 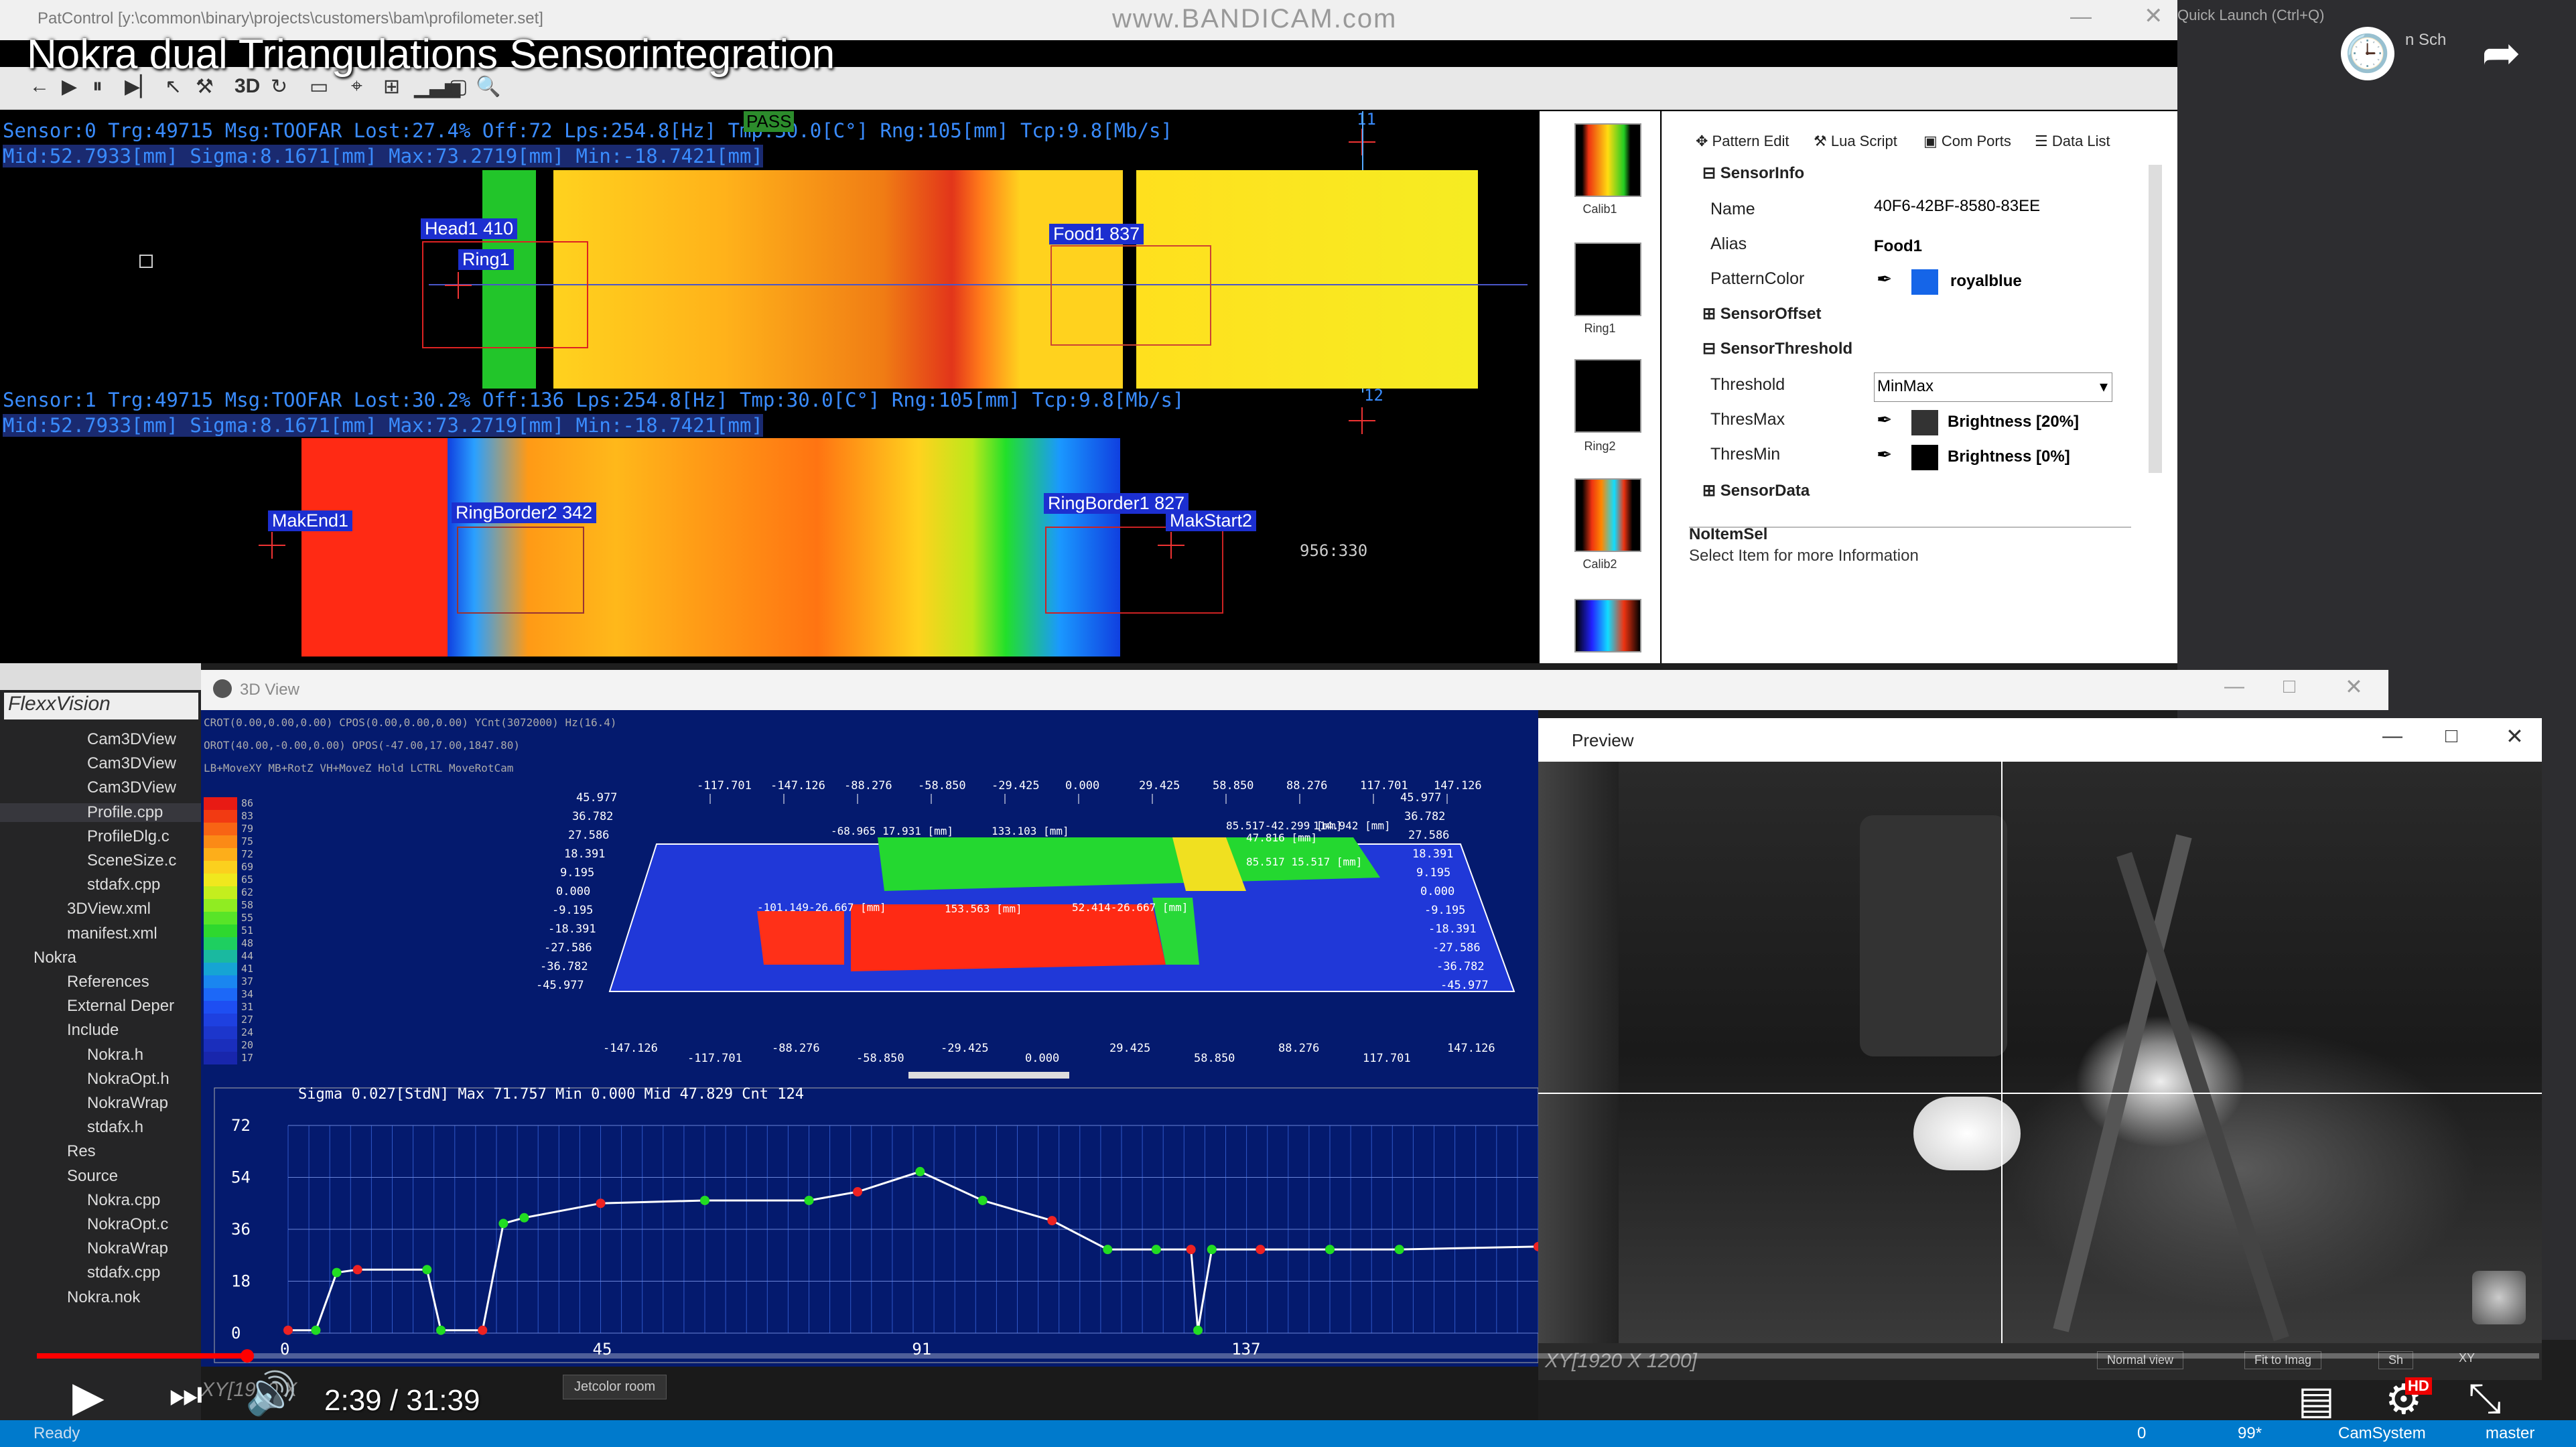 What do you see at coordinates (1993, 387) in the screenshot?
I see `threshold-select: MinMax ▾` at bounding box center [1993, 387].